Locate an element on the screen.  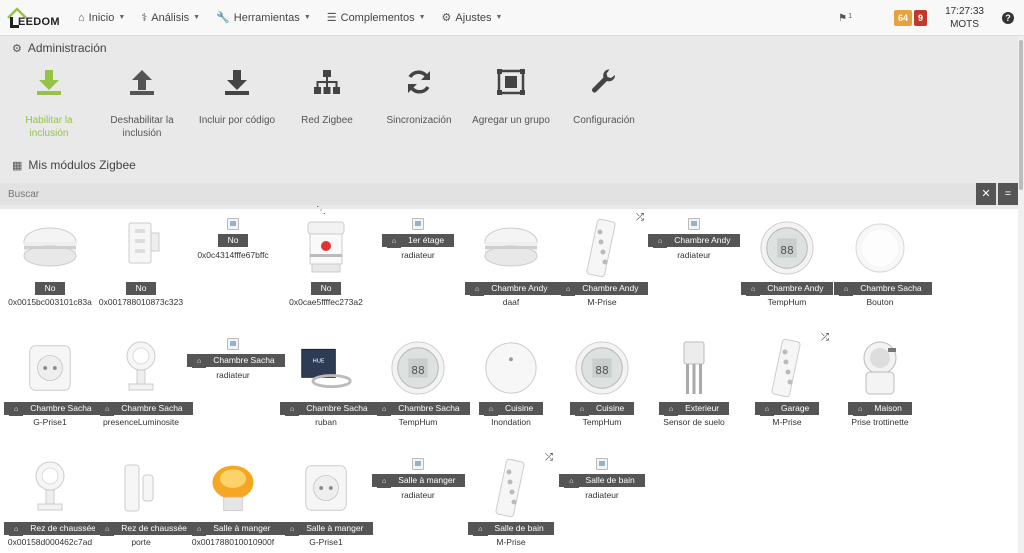
home-icon: ⌂ is located at coordinates (81, 17).